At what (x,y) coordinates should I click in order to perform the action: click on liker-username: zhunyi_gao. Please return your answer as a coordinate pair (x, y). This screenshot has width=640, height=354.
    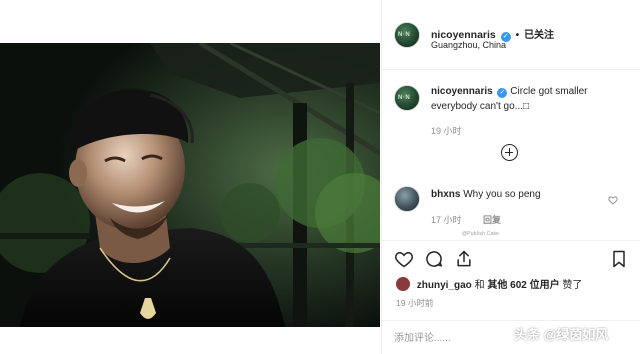
    Looking at the image, I should click on (444, 285).